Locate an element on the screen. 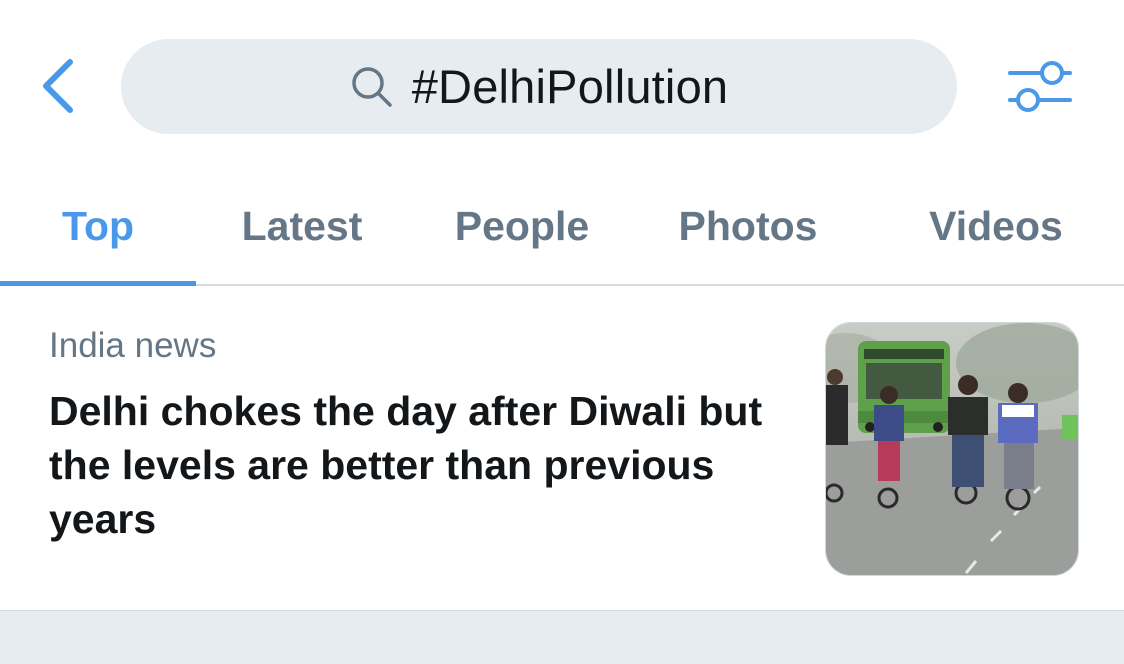 The width and height of the screenshot is (1124, 664). tab-photos: Photos is located at coordinates (748, 226).